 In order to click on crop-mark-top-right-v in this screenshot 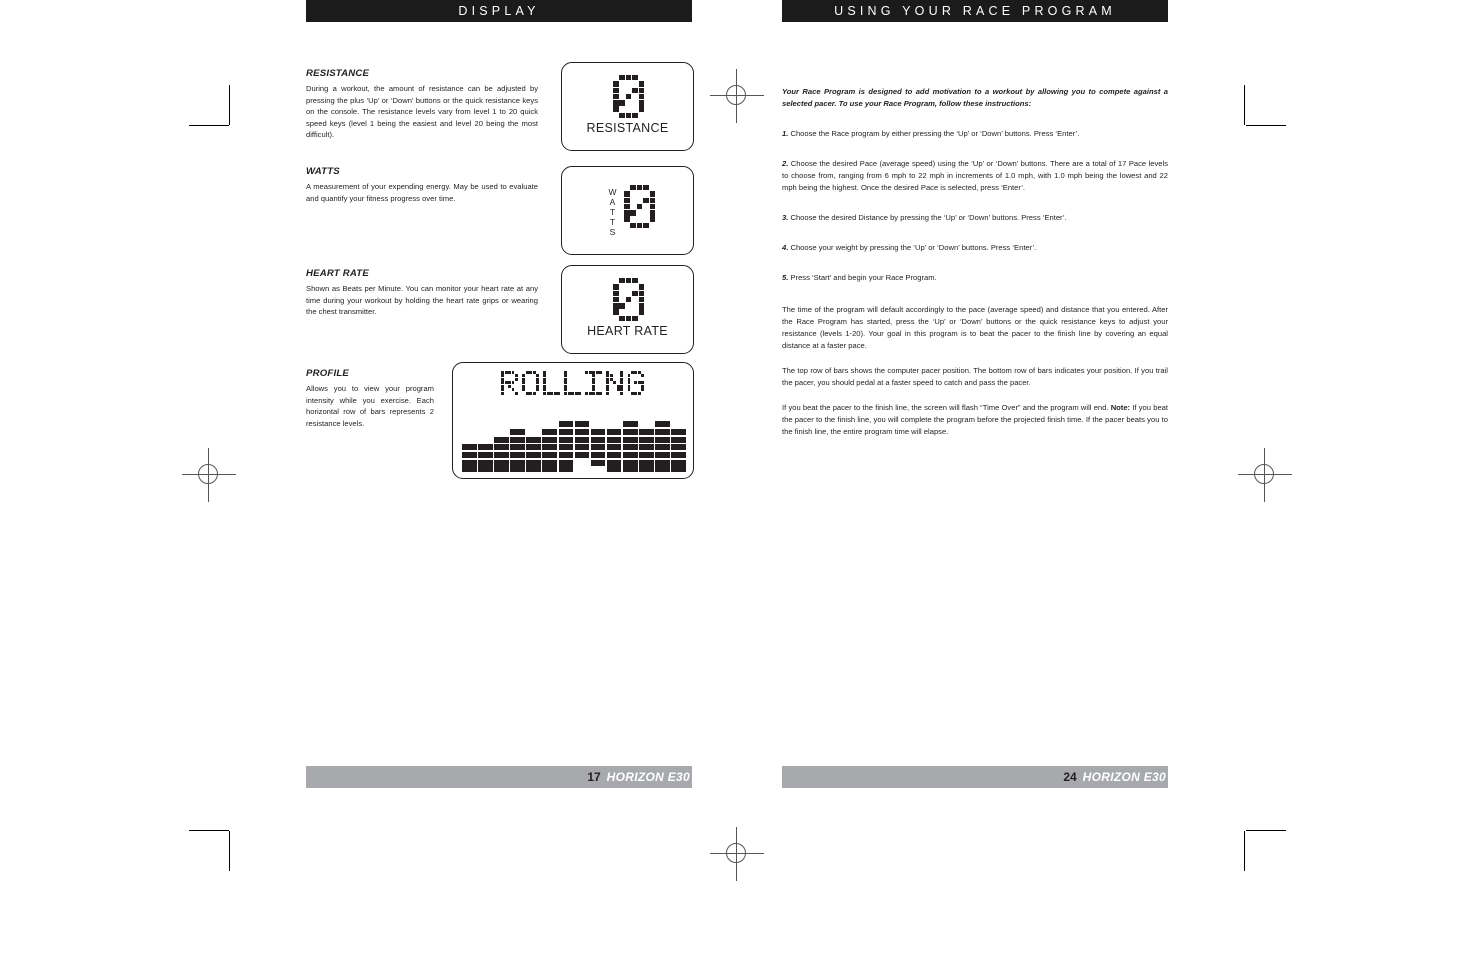, I will do `click(1244, 105)`.